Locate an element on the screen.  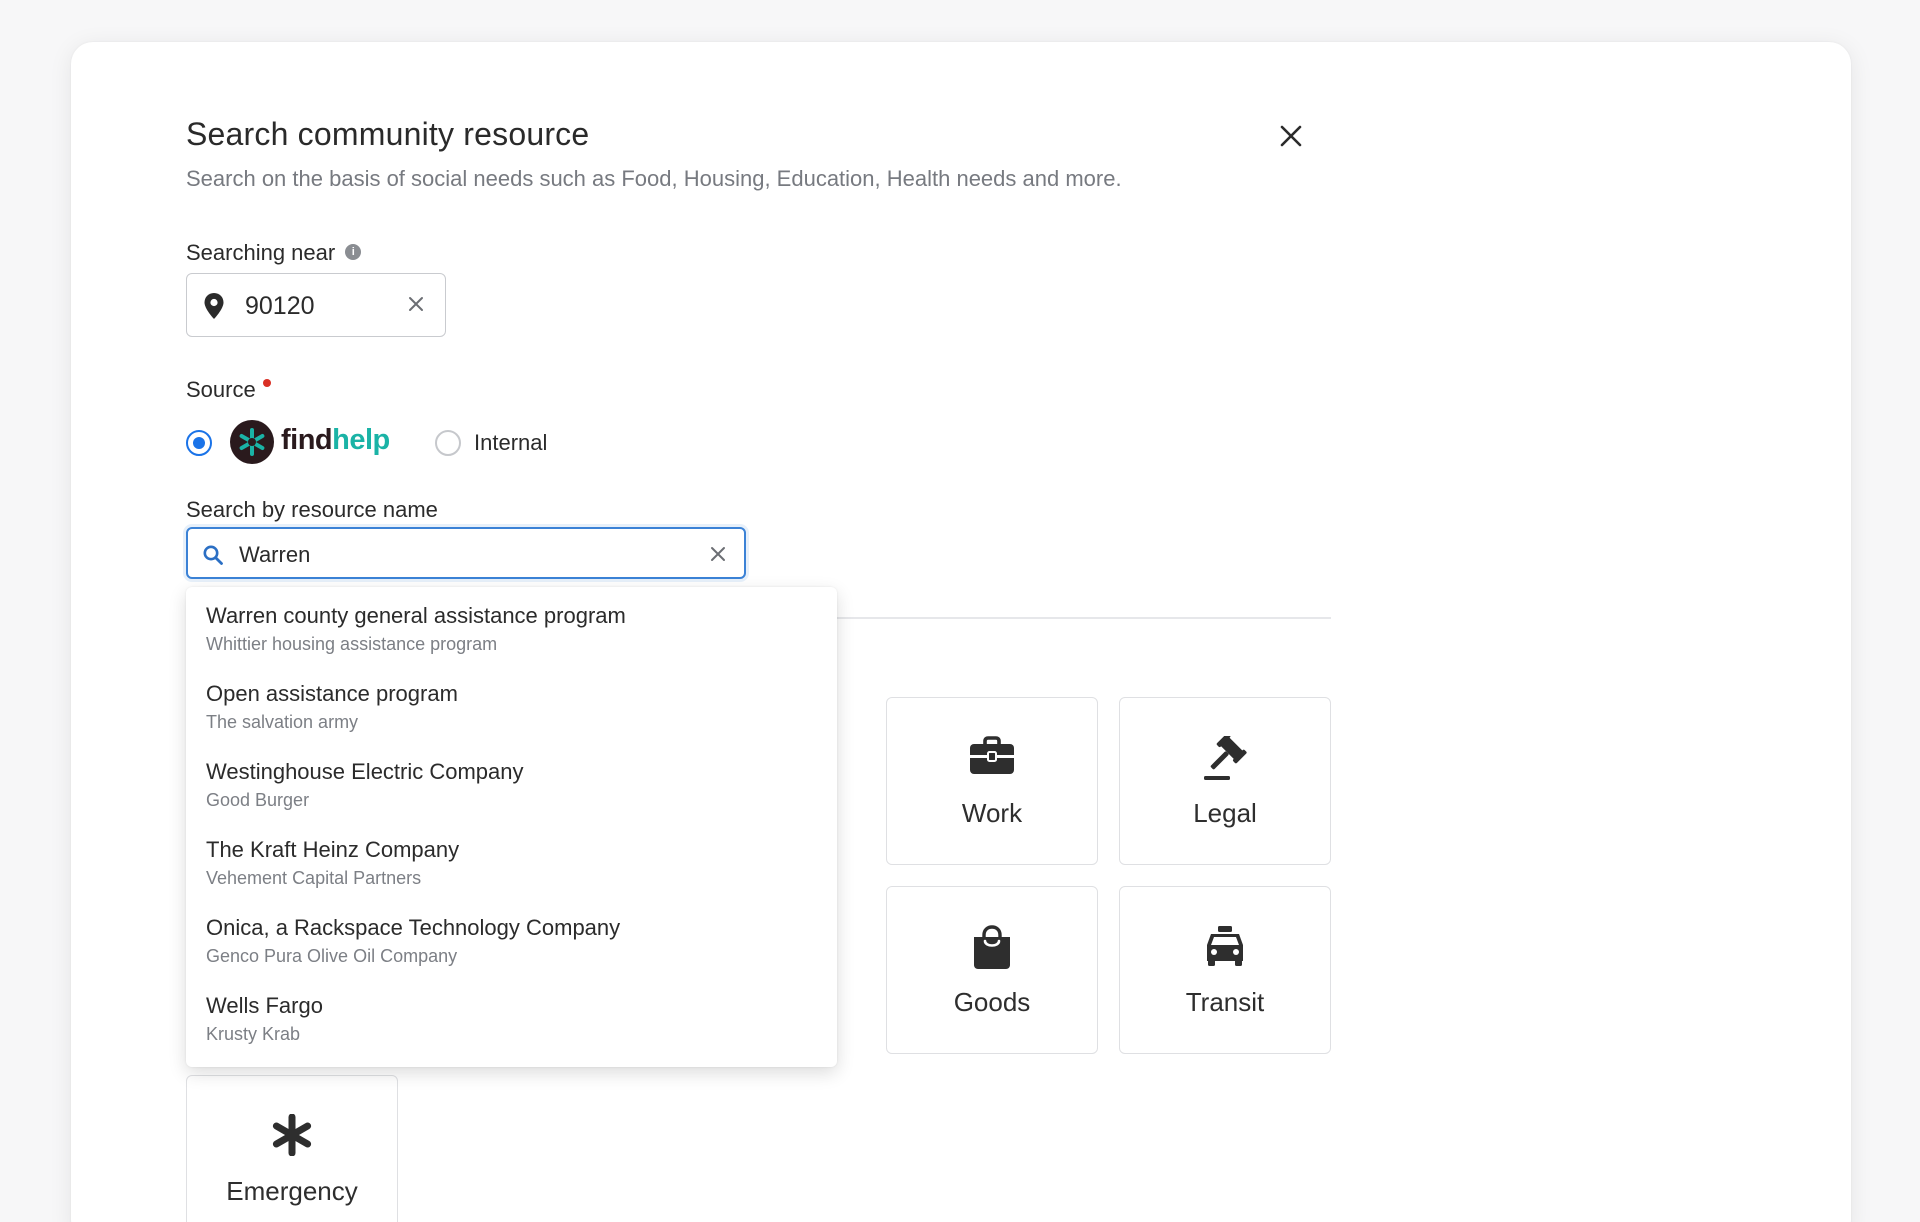
findhelp-wordmark-part1: find is located at coordinates (307, 440).